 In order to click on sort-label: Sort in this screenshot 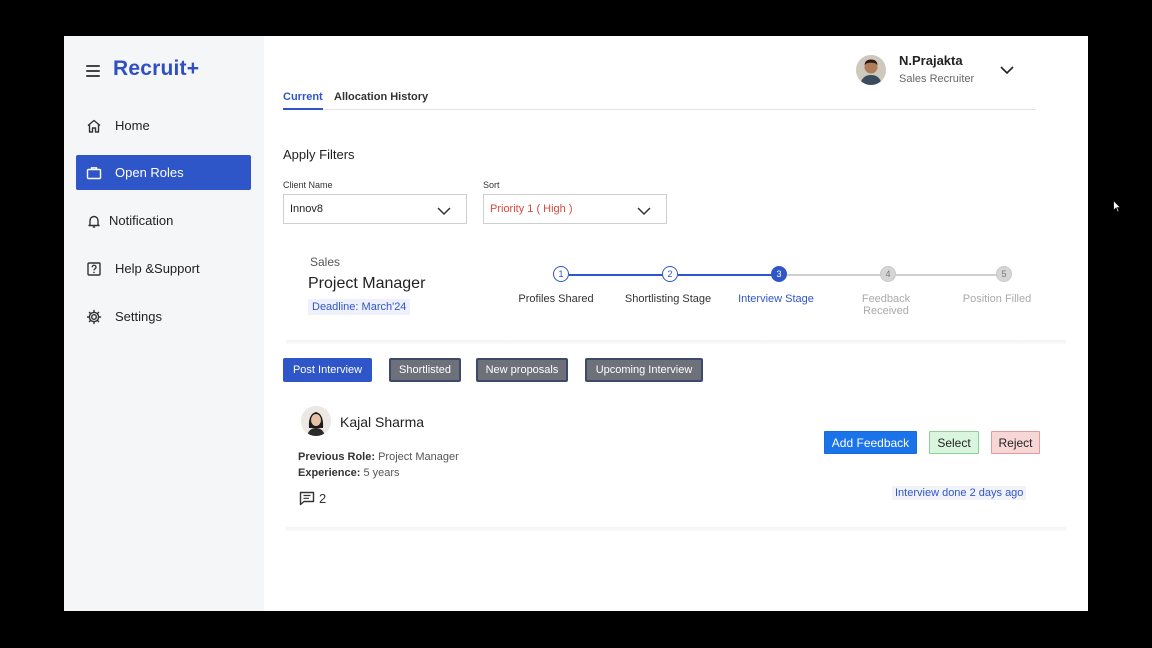, I will do `click(491, 185)`.